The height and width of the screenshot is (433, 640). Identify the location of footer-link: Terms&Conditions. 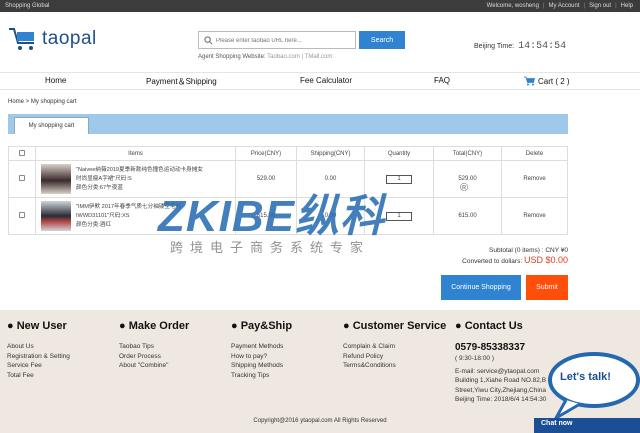
(394, 366).